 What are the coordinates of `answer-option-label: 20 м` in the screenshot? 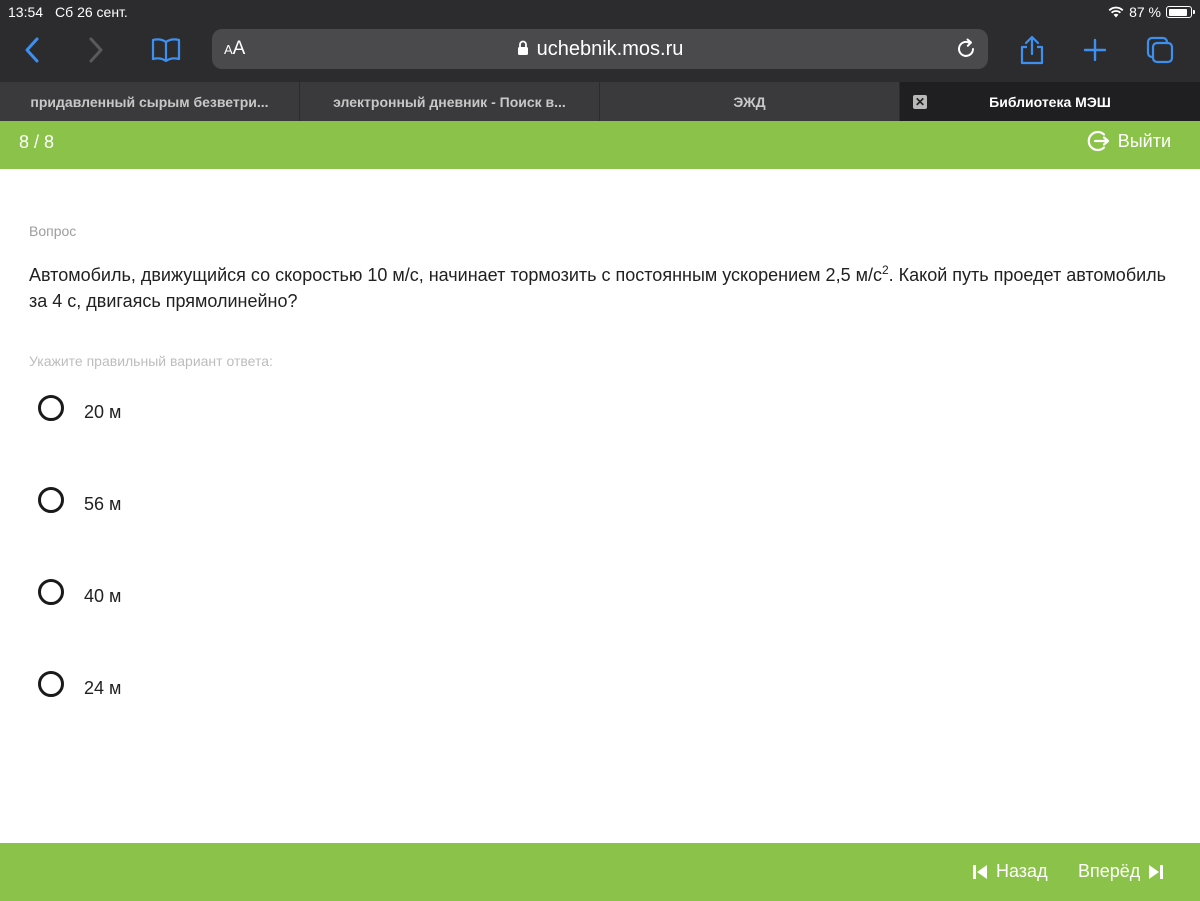 It's located at (103, 412).